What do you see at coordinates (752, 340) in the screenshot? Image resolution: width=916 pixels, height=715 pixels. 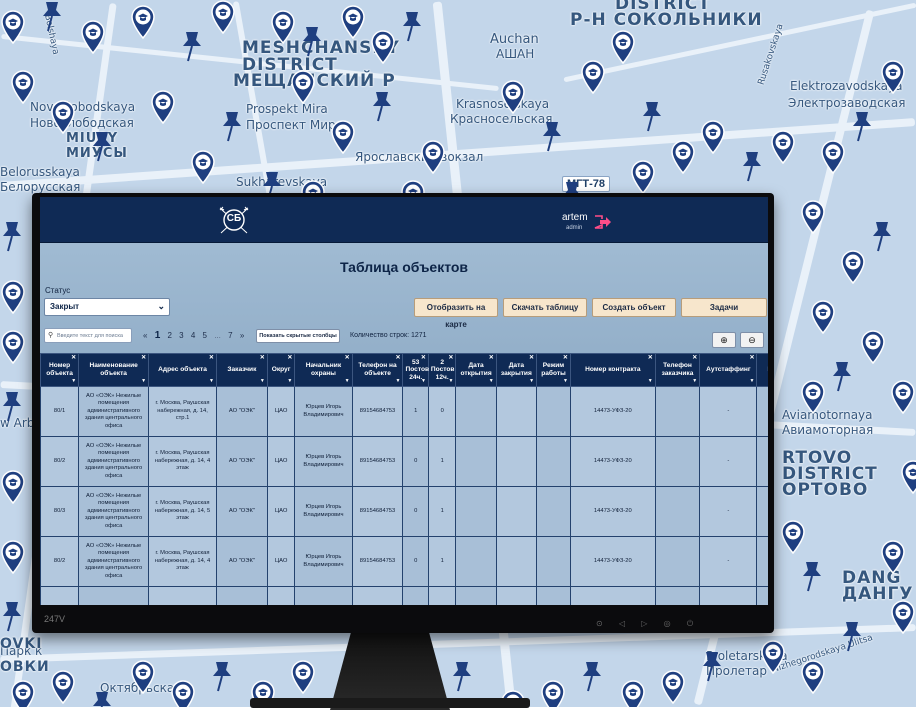 I see `zoom-out-button: ⊖` at bounding box center [752, 340].